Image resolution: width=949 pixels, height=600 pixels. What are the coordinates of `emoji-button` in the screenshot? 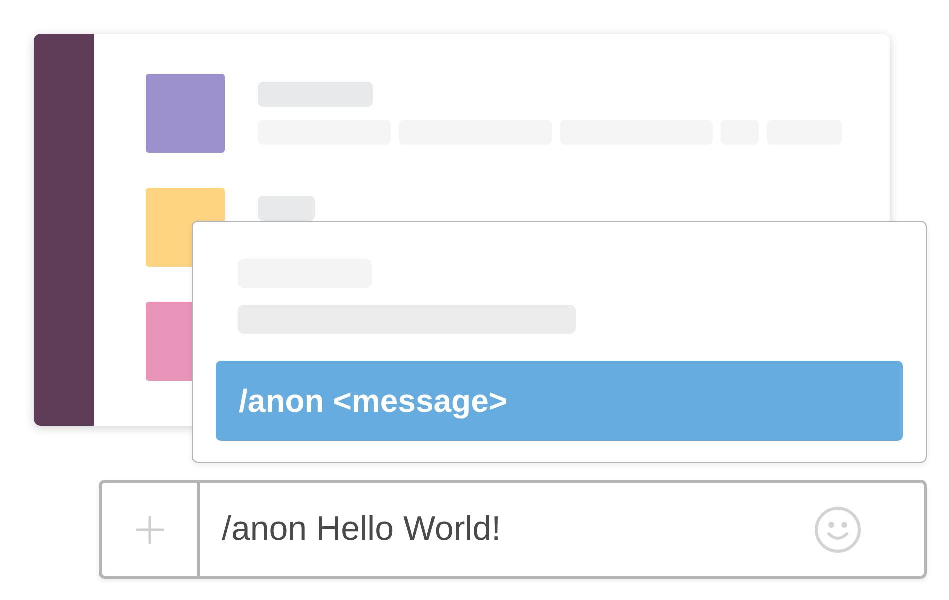 It's located at (838, 530).